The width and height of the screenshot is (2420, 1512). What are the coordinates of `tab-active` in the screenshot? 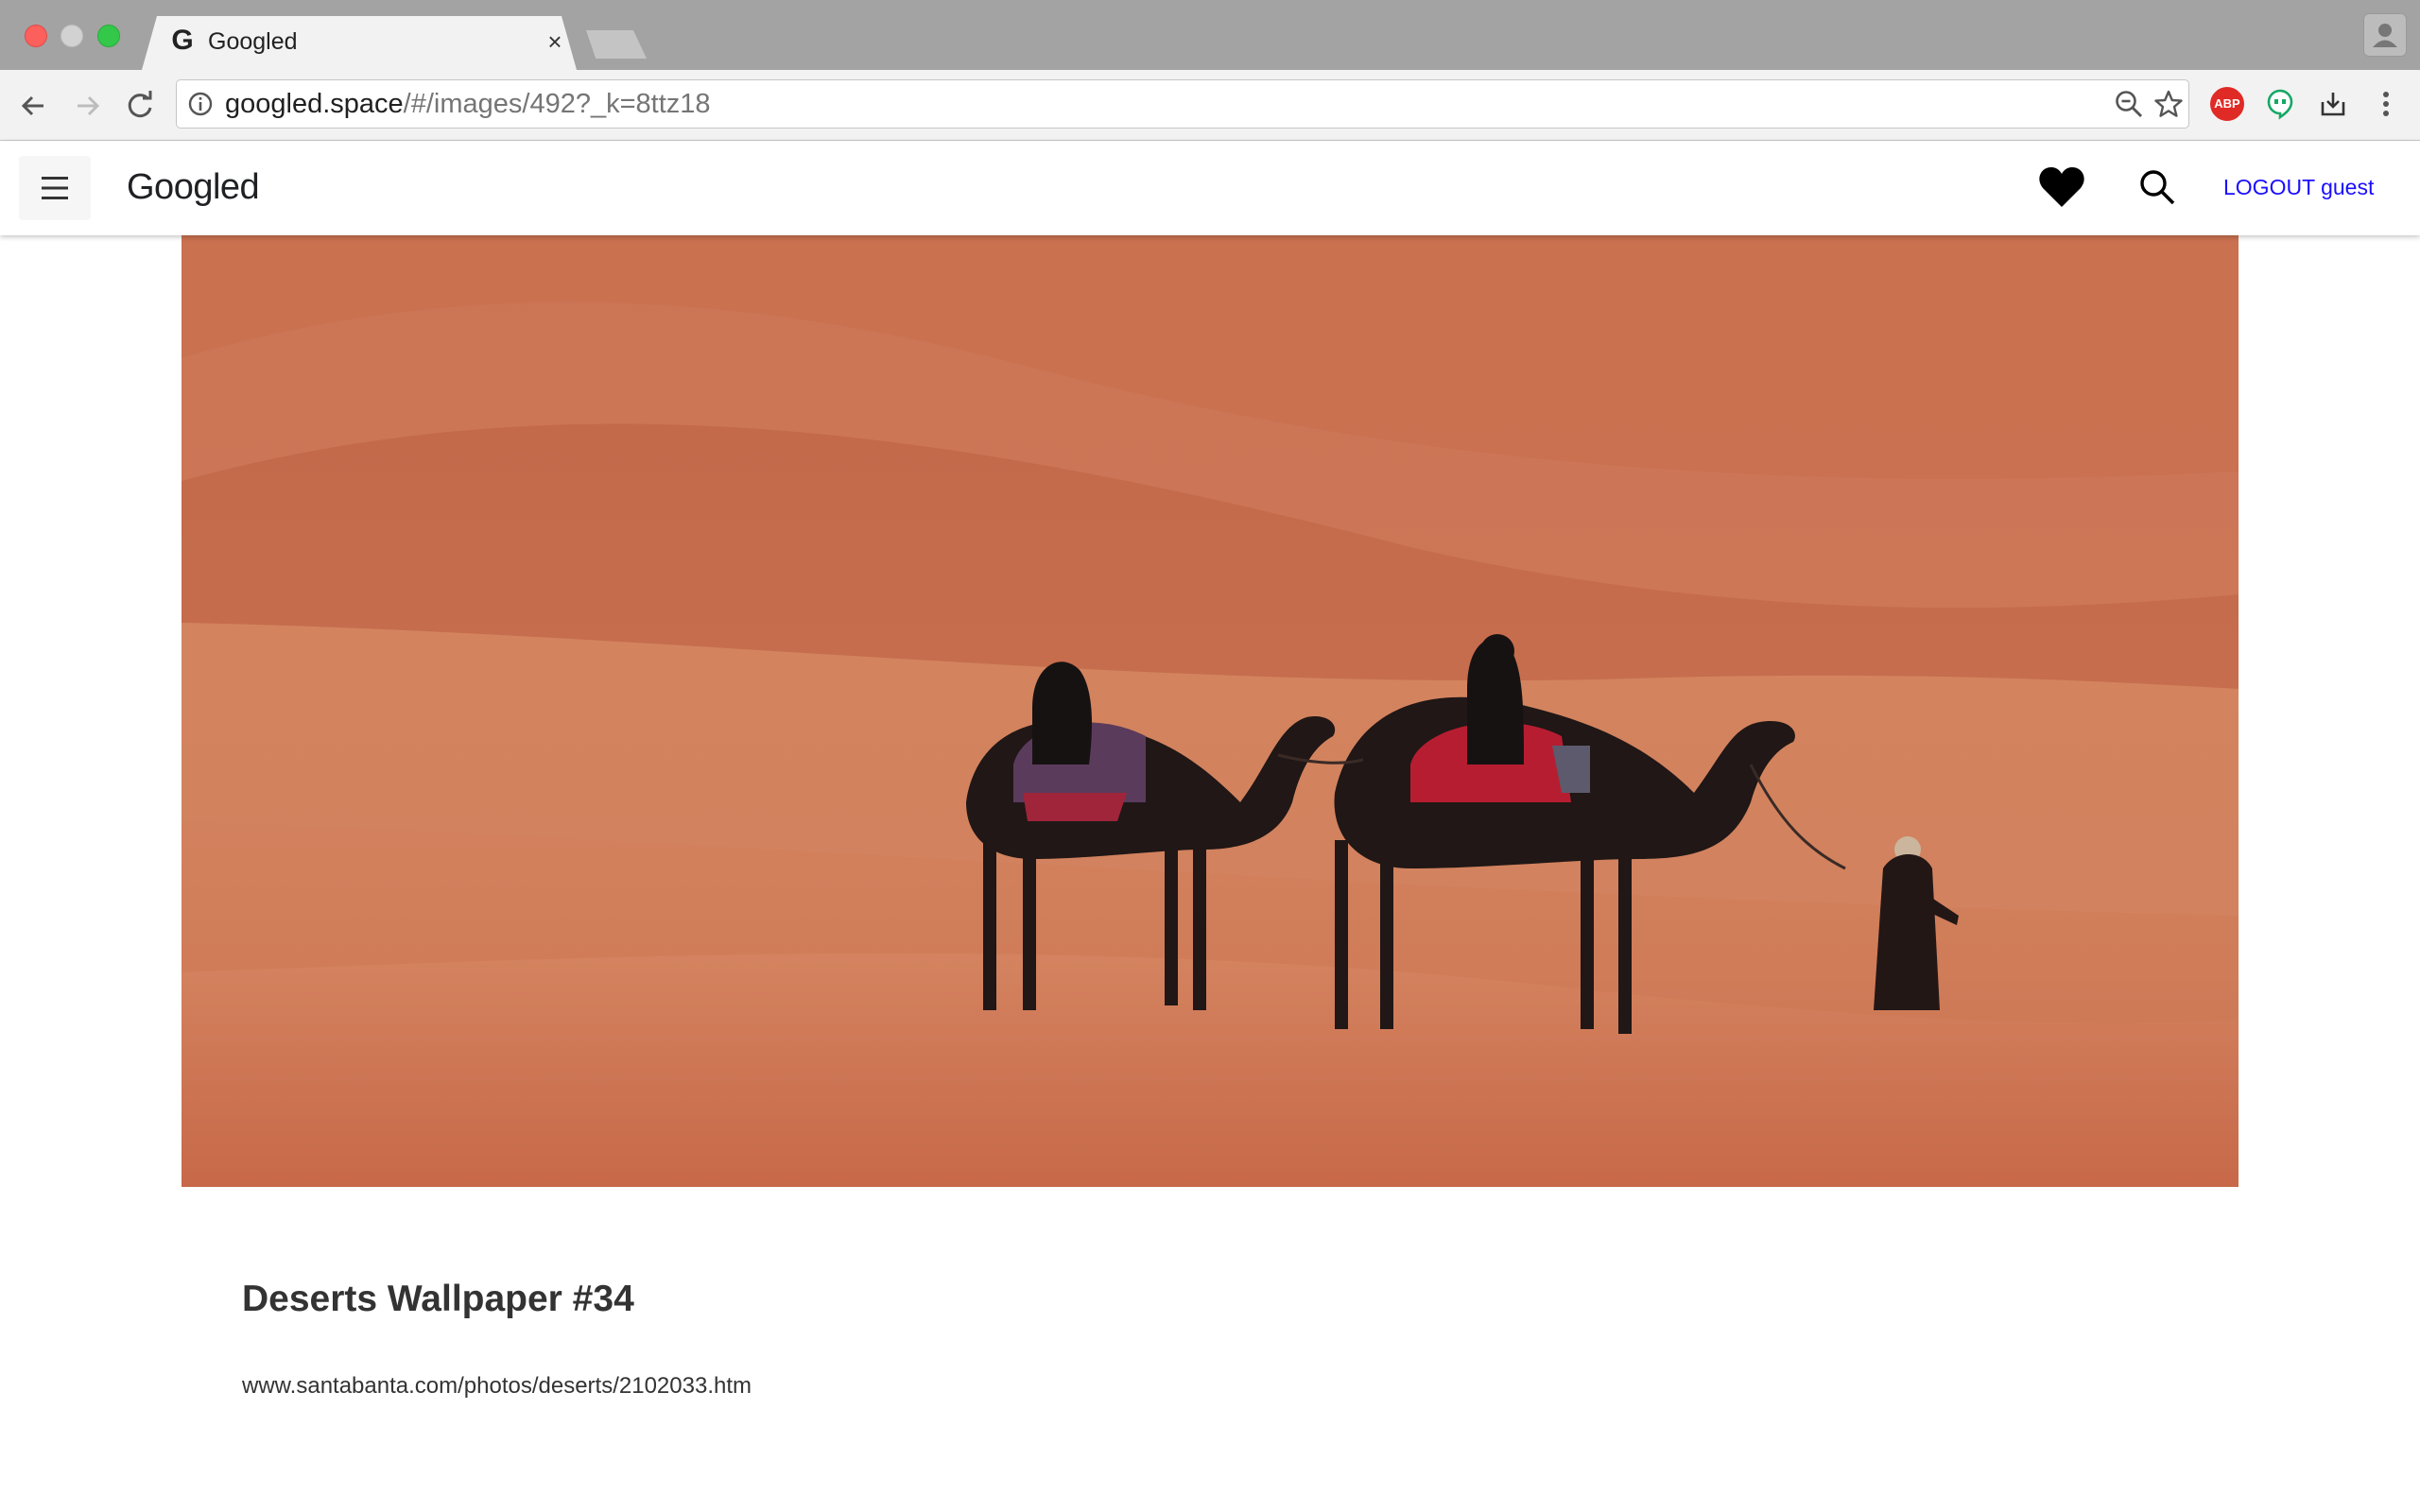 It's located at (359, 43).